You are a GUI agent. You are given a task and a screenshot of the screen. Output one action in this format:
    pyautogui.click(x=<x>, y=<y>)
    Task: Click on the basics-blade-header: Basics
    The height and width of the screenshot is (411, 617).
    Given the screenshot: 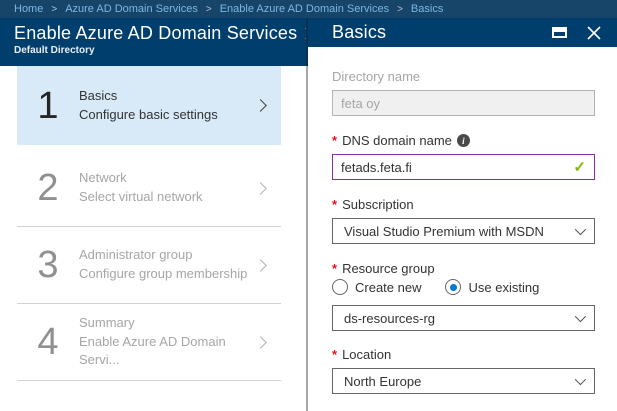 What is the action you would take?
    pyautogui.click(x=462, y=32)
    